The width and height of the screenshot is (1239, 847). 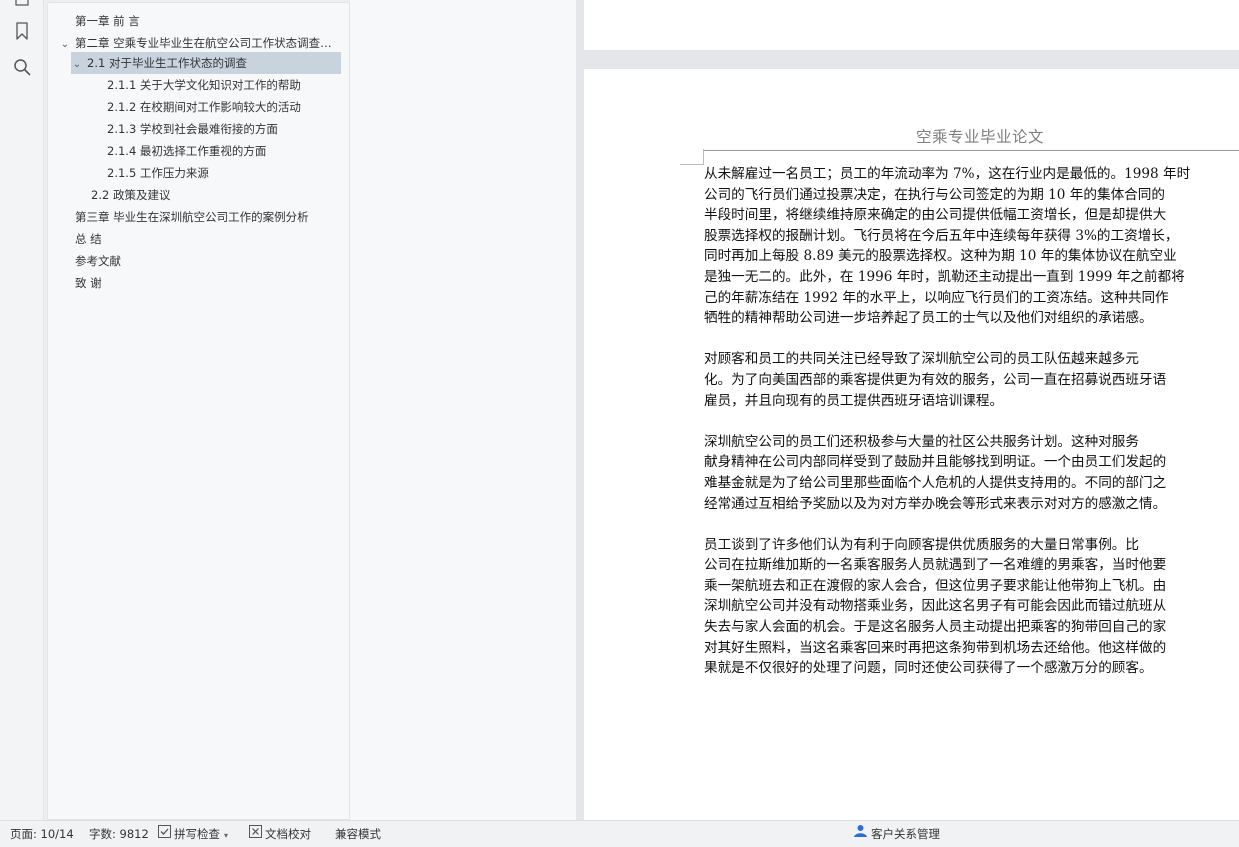 I want to click on margin-corner-mark, so click(x=692, y=157).